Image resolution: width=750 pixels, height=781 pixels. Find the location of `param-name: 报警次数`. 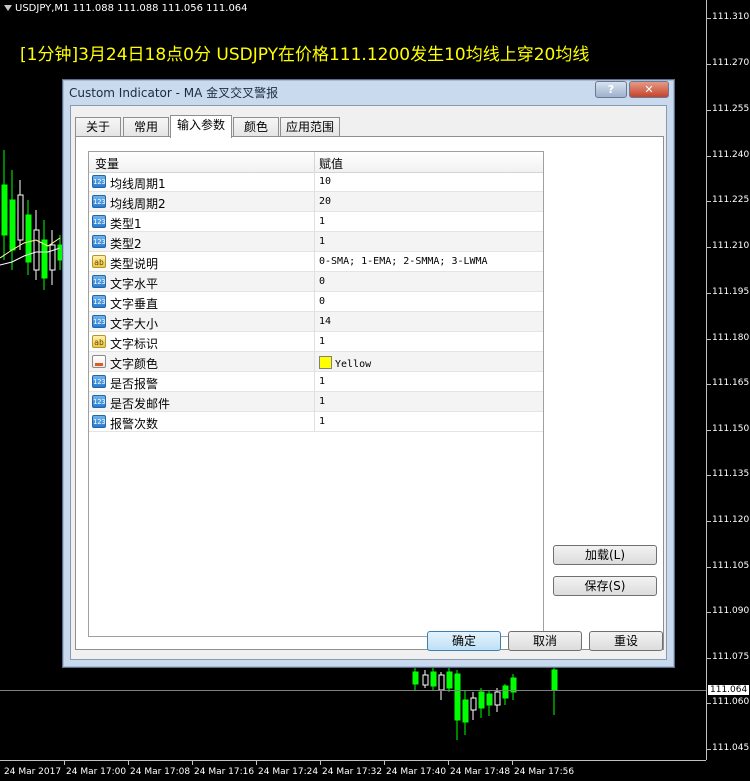

param-name: 报警次数 is located at coordinates (134, 424).